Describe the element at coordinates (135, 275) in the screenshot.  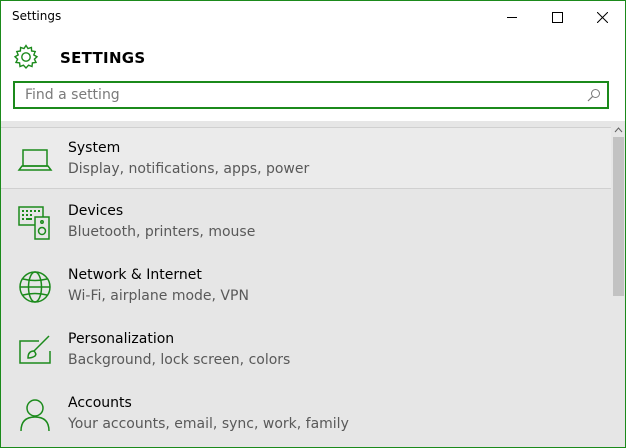
I see `category-name: Network & Internet` at that location.